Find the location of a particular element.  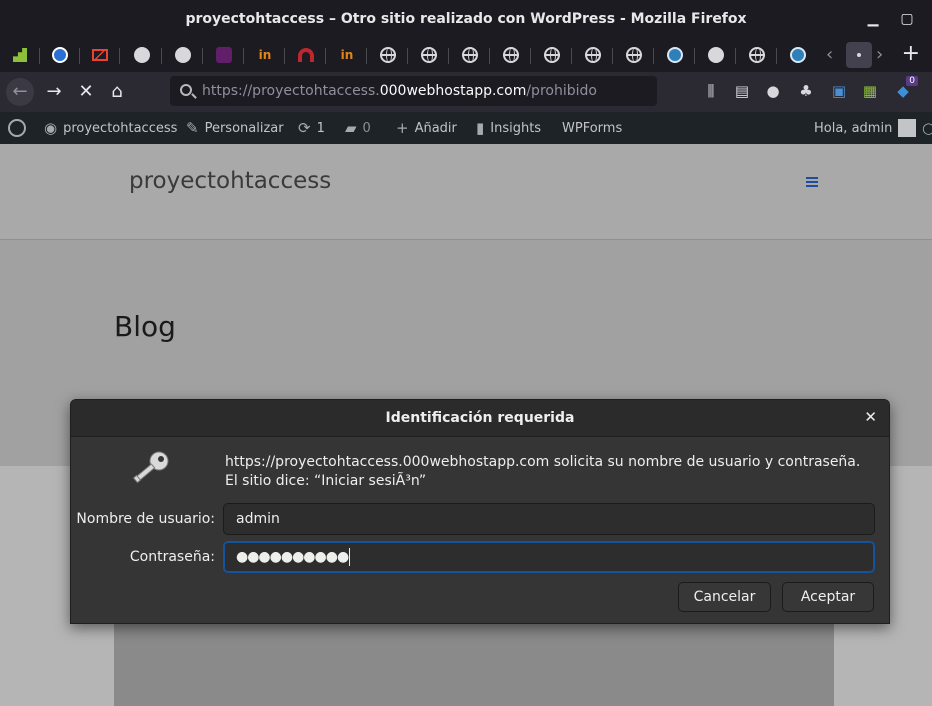

search-menu: ○ is located at coordinates (927, 128).